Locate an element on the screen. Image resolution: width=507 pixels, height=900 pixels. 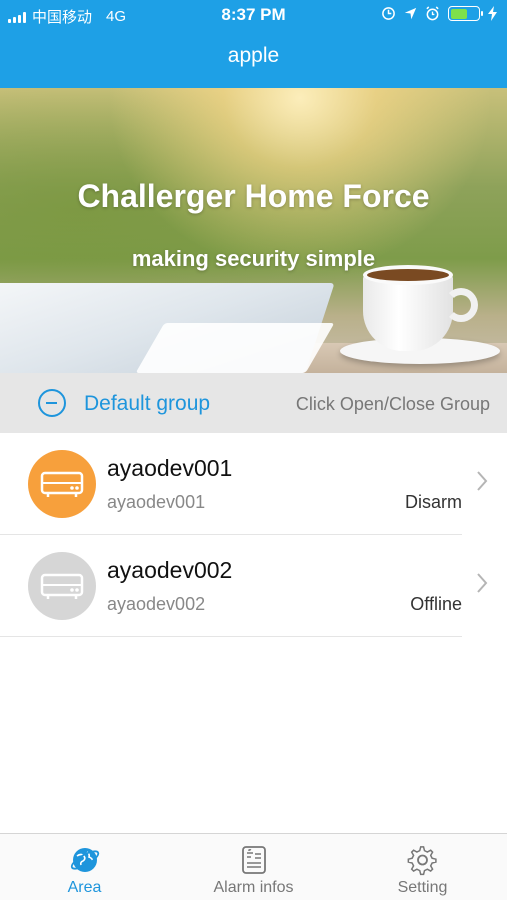
globe-icon is located at coordinates (84, 860).